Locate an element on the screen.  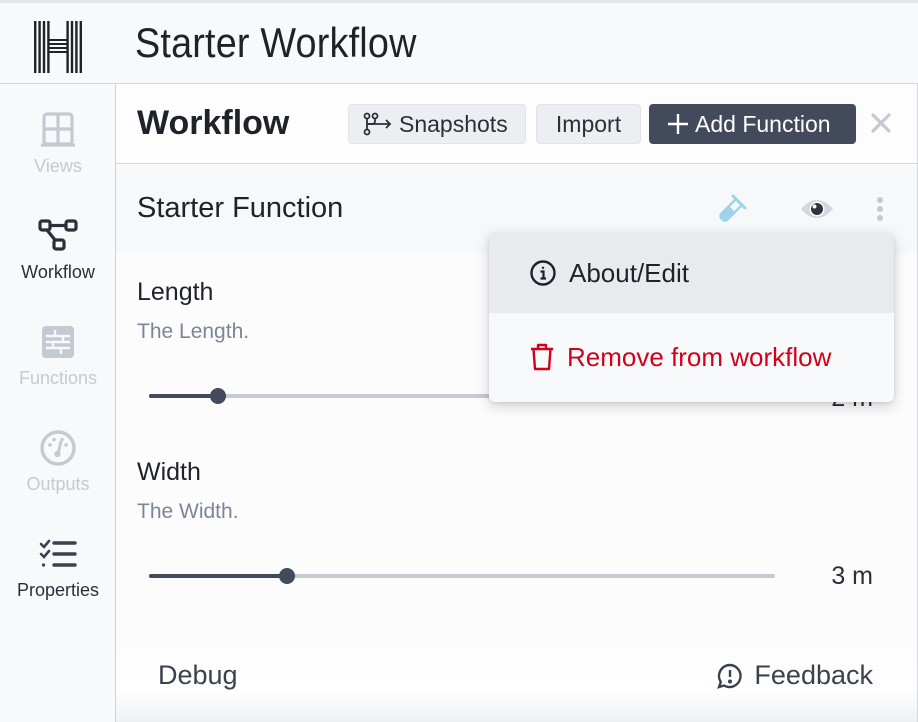
panel-footer: Debug Feedback is located at coordinates (516, 681).